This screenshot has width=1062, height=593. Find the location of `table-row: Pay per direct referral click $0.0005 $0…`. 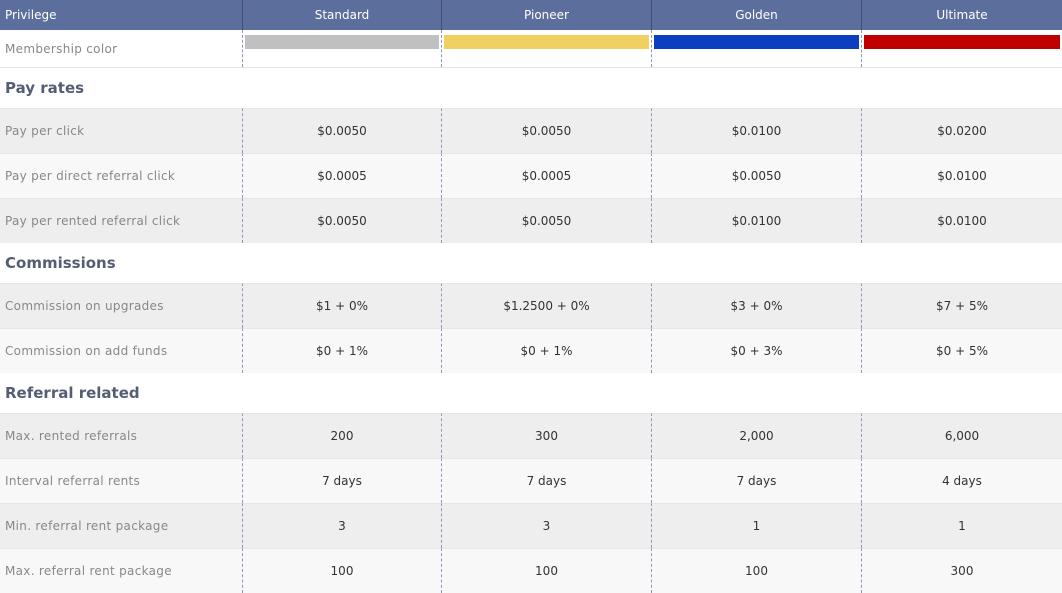

table-row: Pay per direct referral click $0.0005 $0… is located at coordinates (531, 175).